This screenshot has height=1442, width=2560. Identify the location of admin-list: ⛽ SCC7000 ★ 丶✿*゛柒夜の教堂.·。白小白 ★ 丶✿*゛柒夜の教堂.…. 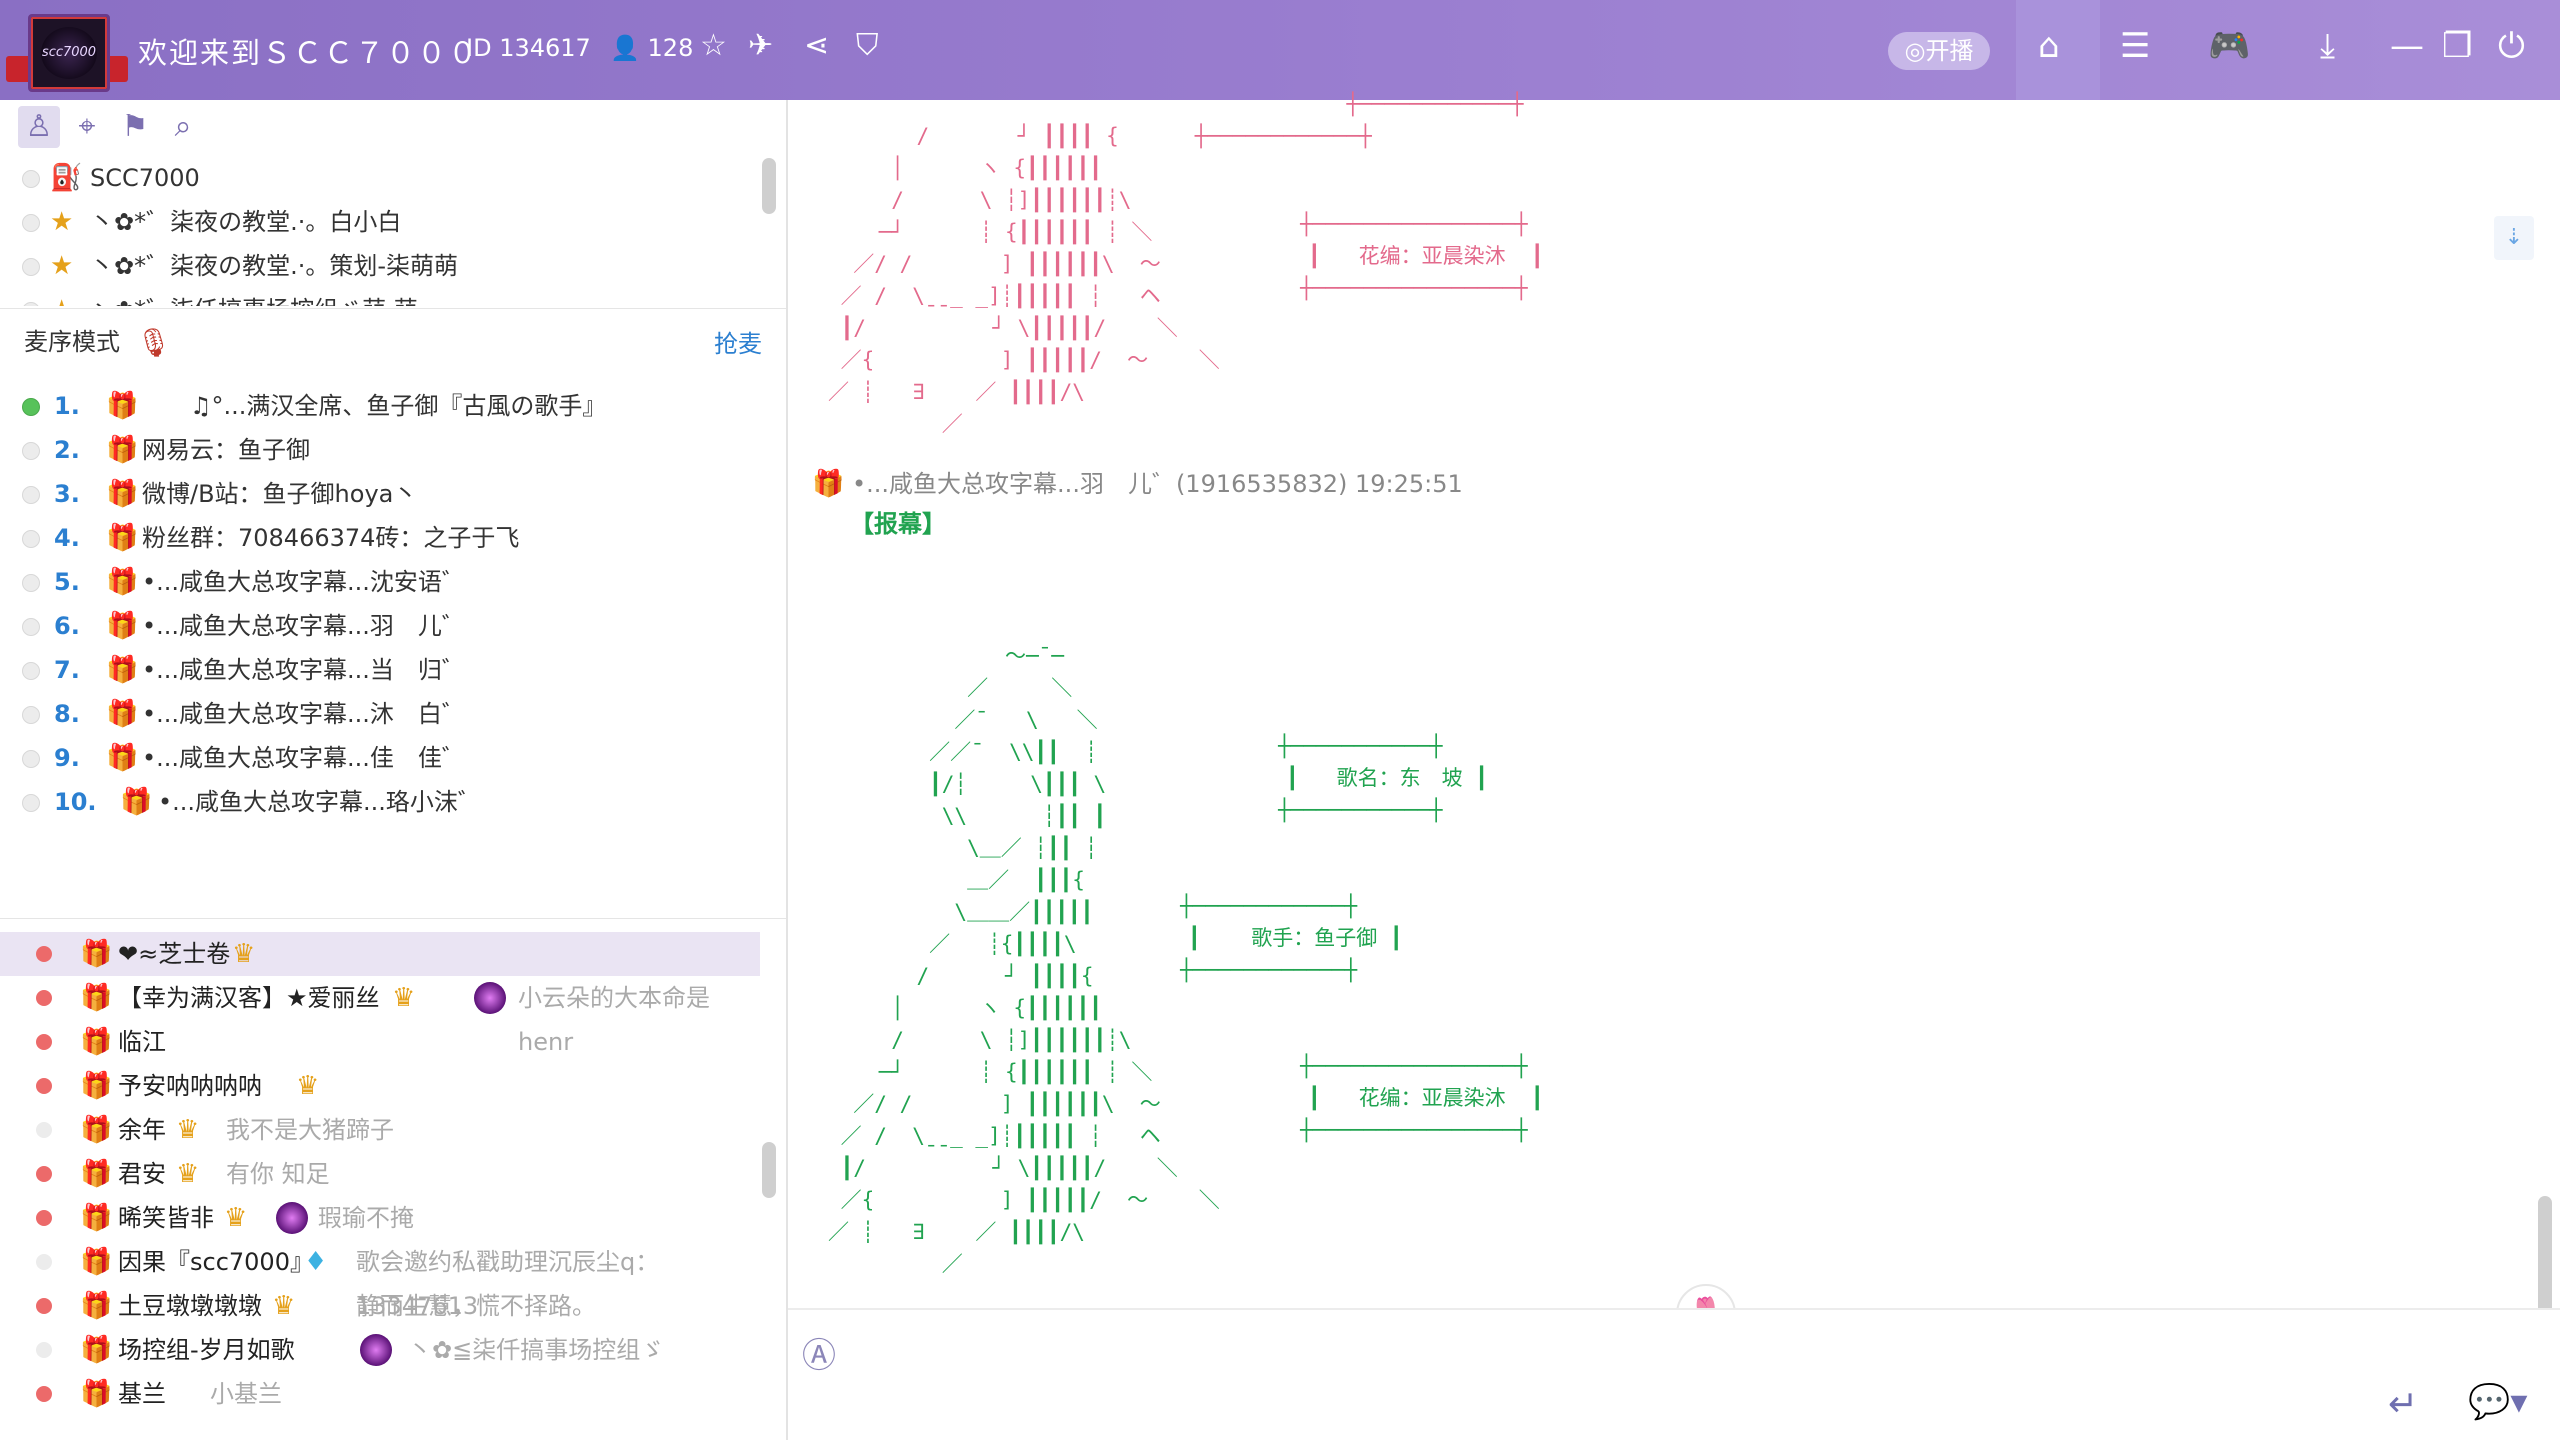
(380, 231).